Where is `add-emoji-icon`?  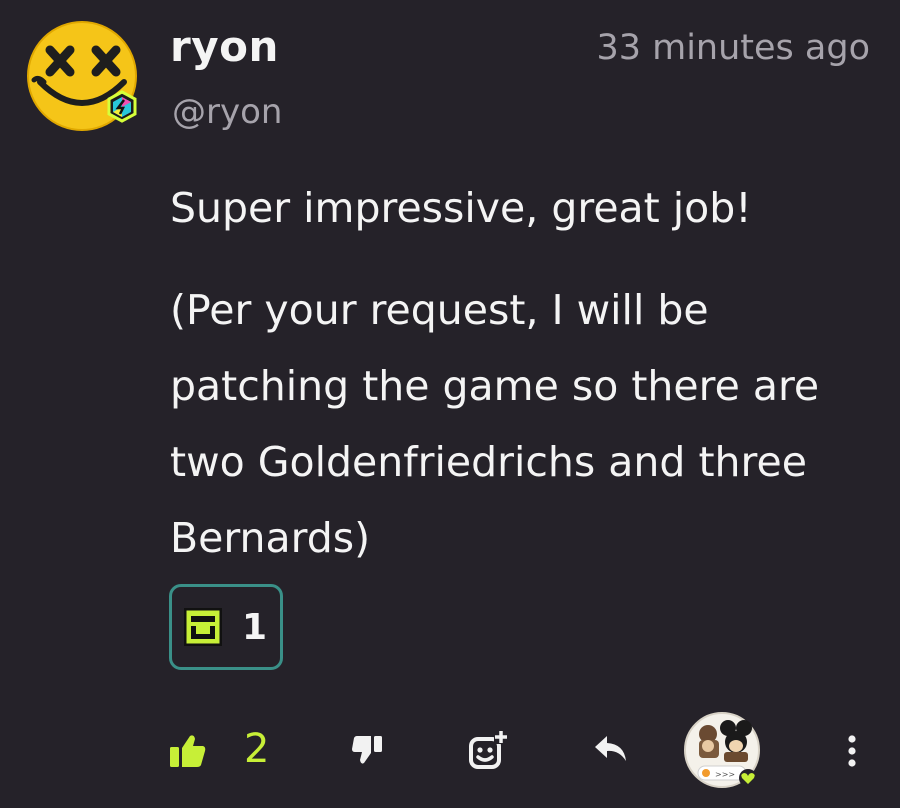
add-emoji-icon is located at coordinates (488, 749).